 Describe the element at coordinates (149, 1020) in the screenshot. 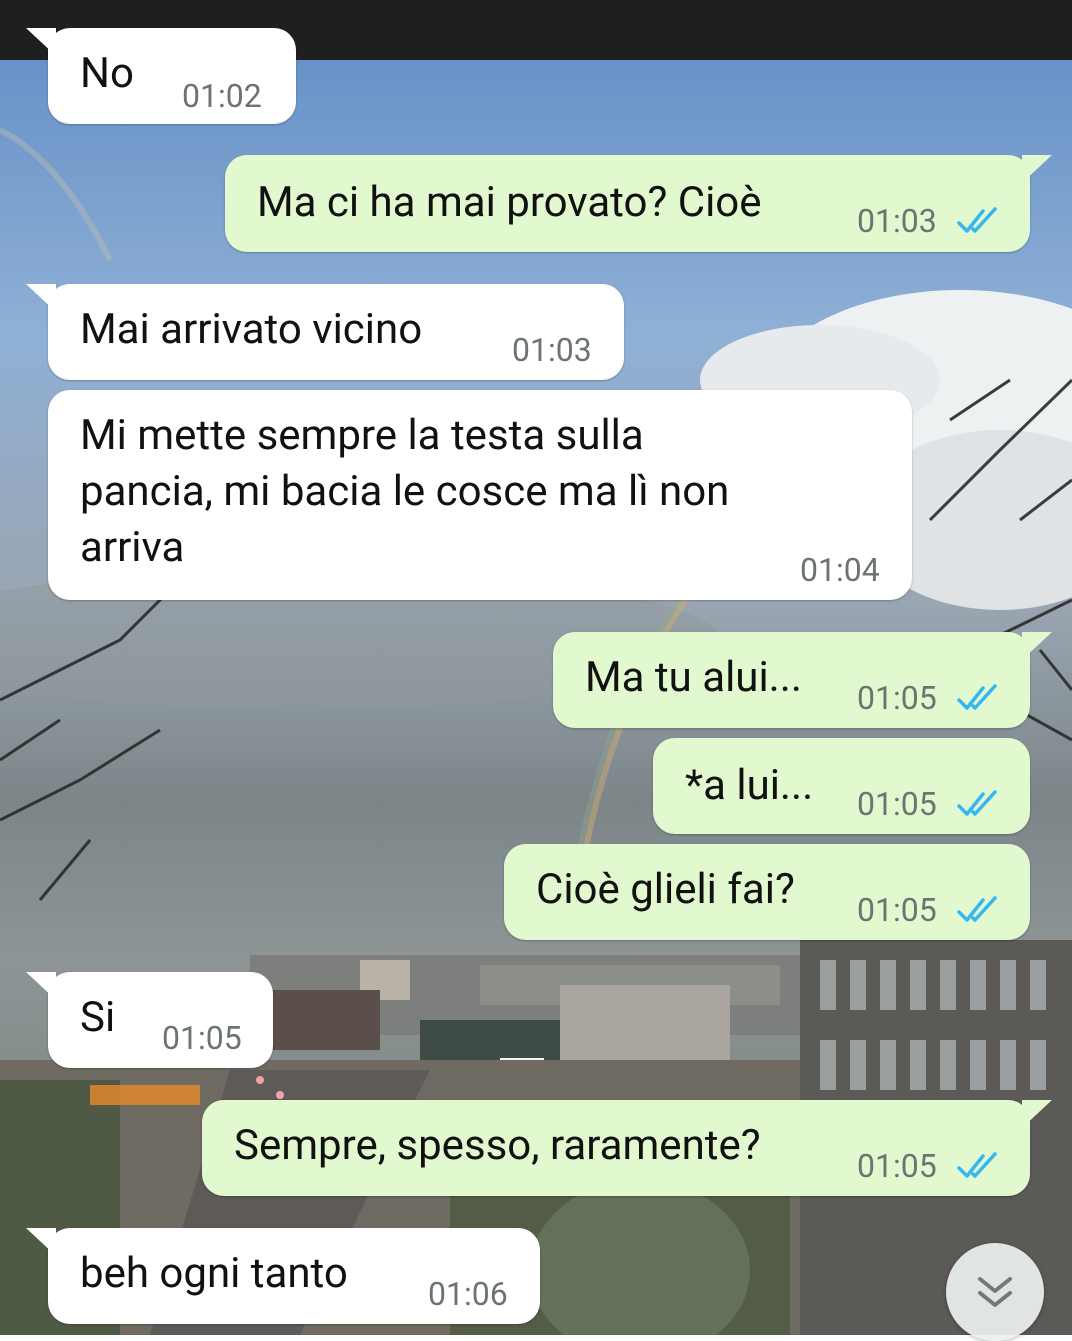

I see `message-bubble-incoming: Si 01:05` at that location.